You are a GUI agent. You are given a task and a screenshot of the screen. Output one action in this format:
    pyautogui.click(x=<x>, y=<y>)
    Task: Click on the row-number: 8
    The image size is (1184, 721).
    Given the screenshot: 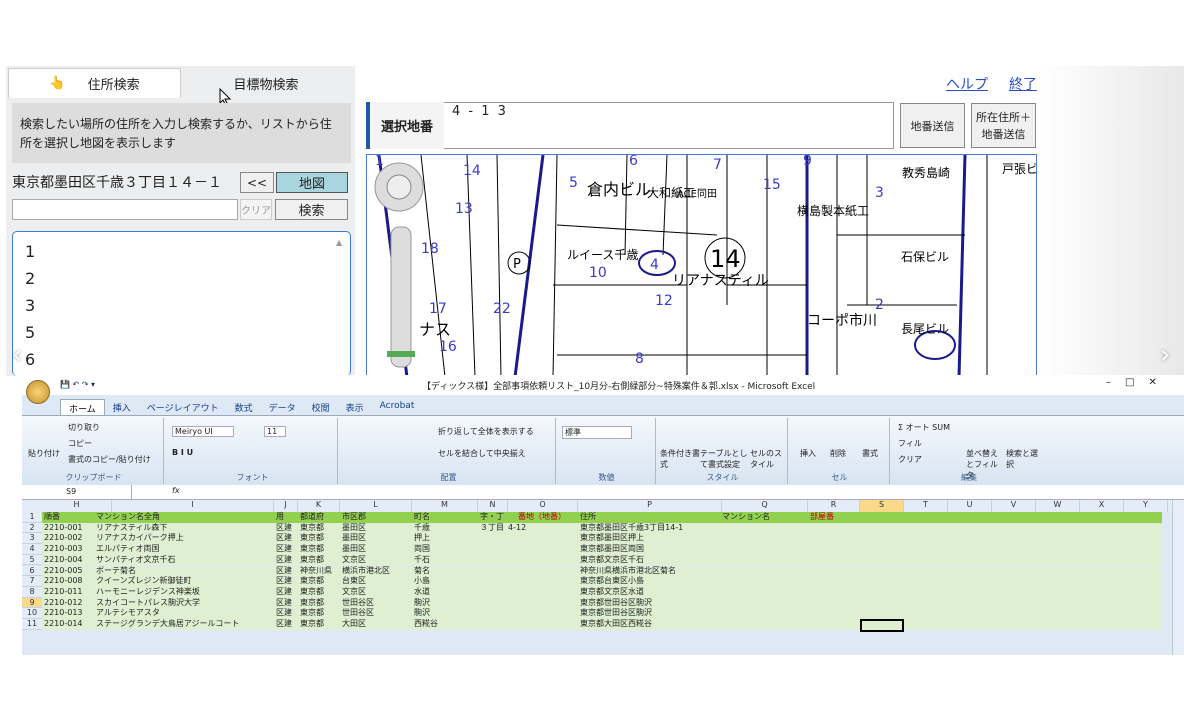 What is the action you would take?
    pyautogui.click(x=32, y=592)
    